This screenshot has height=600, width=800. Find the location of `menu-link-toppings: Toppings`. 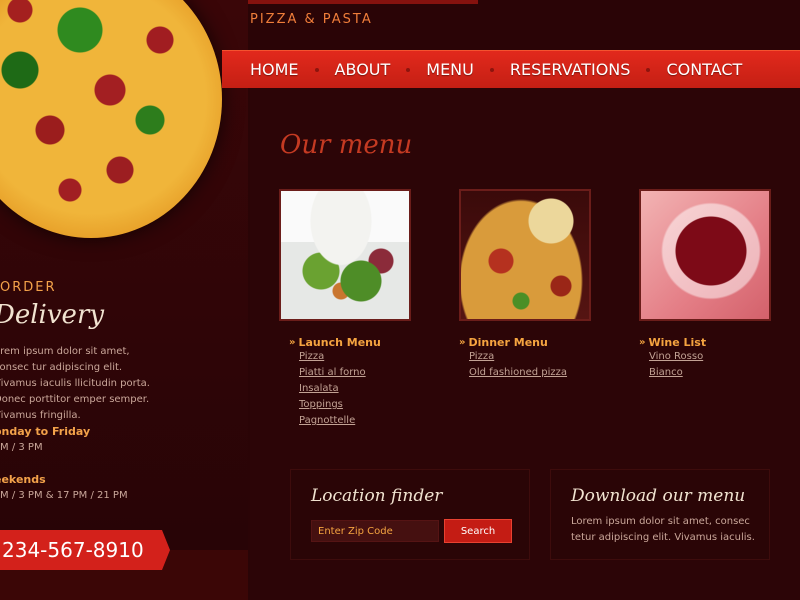

menu-link-toppings: Toppings is located at coordinates (340, 405).